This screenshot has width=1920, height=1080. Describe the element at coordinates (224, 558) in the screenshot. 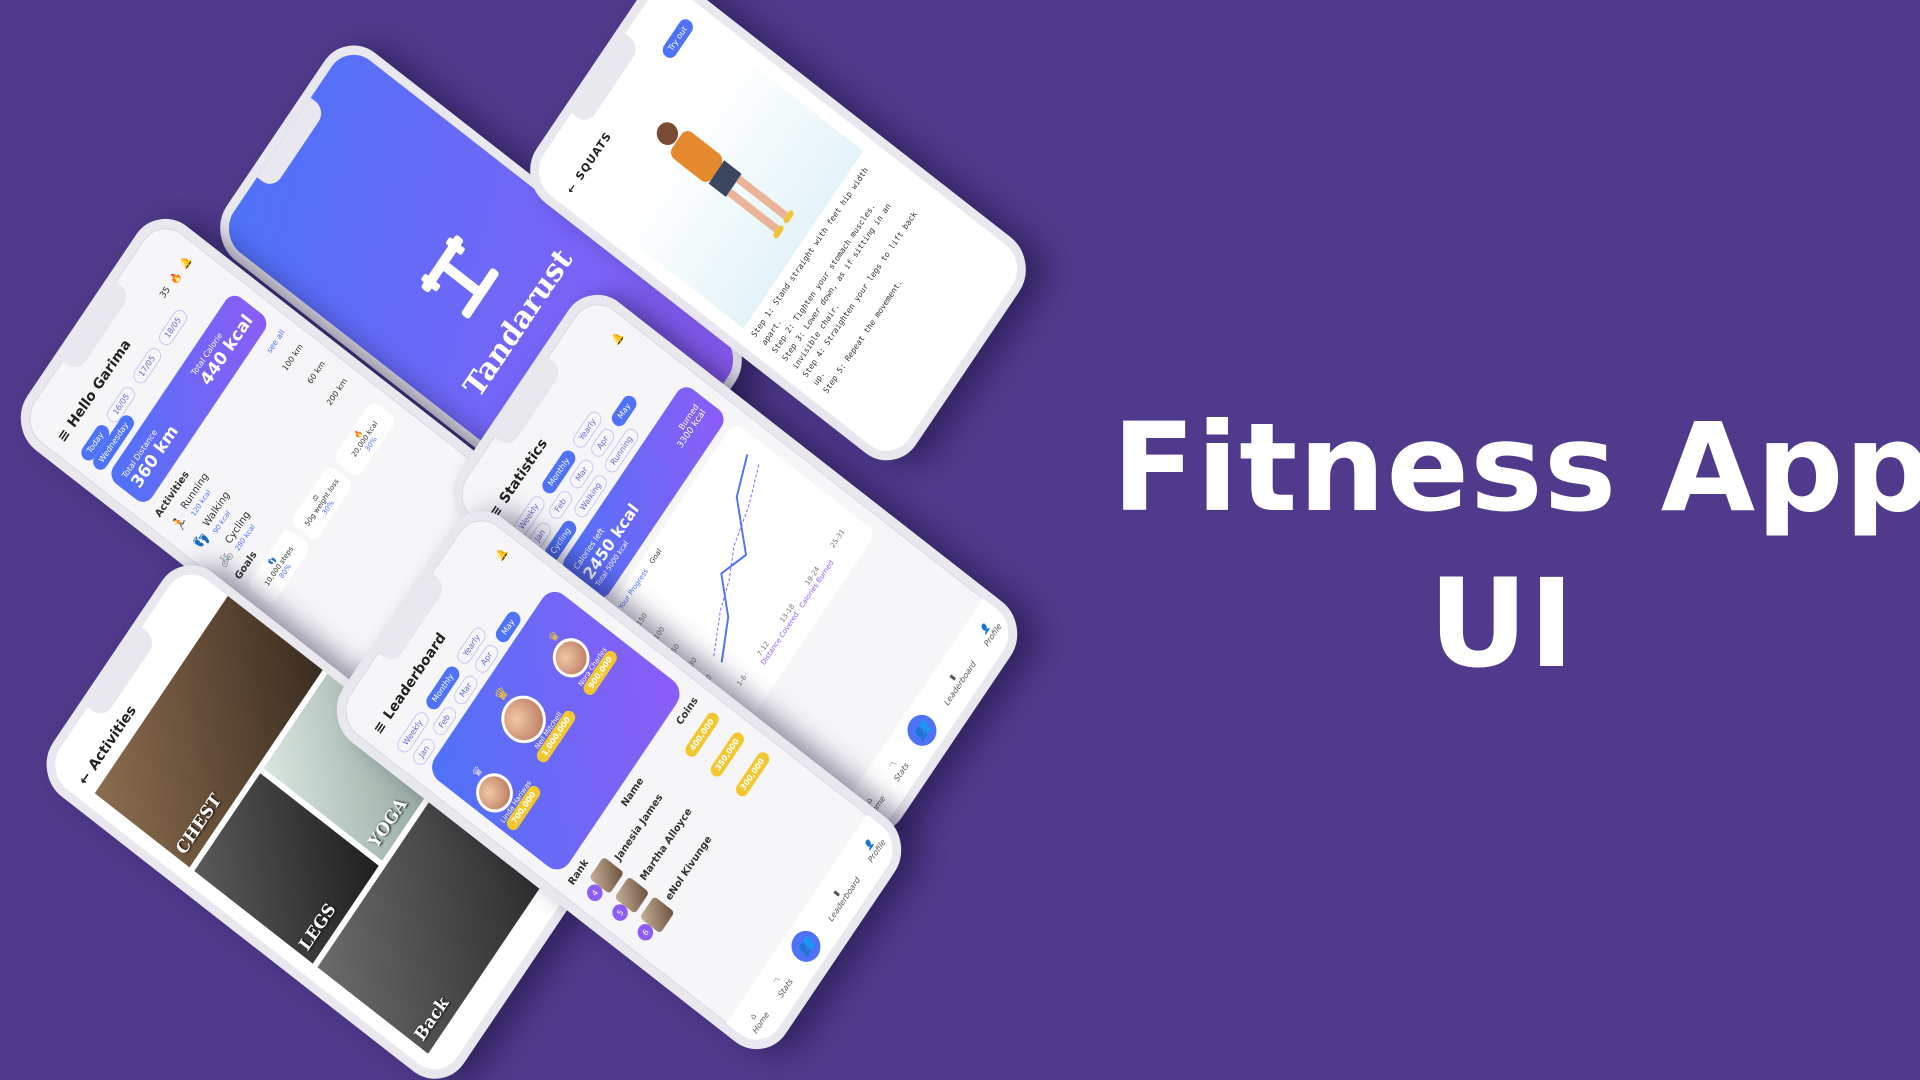

I see `bicycle-icon: 🚲` at that location.